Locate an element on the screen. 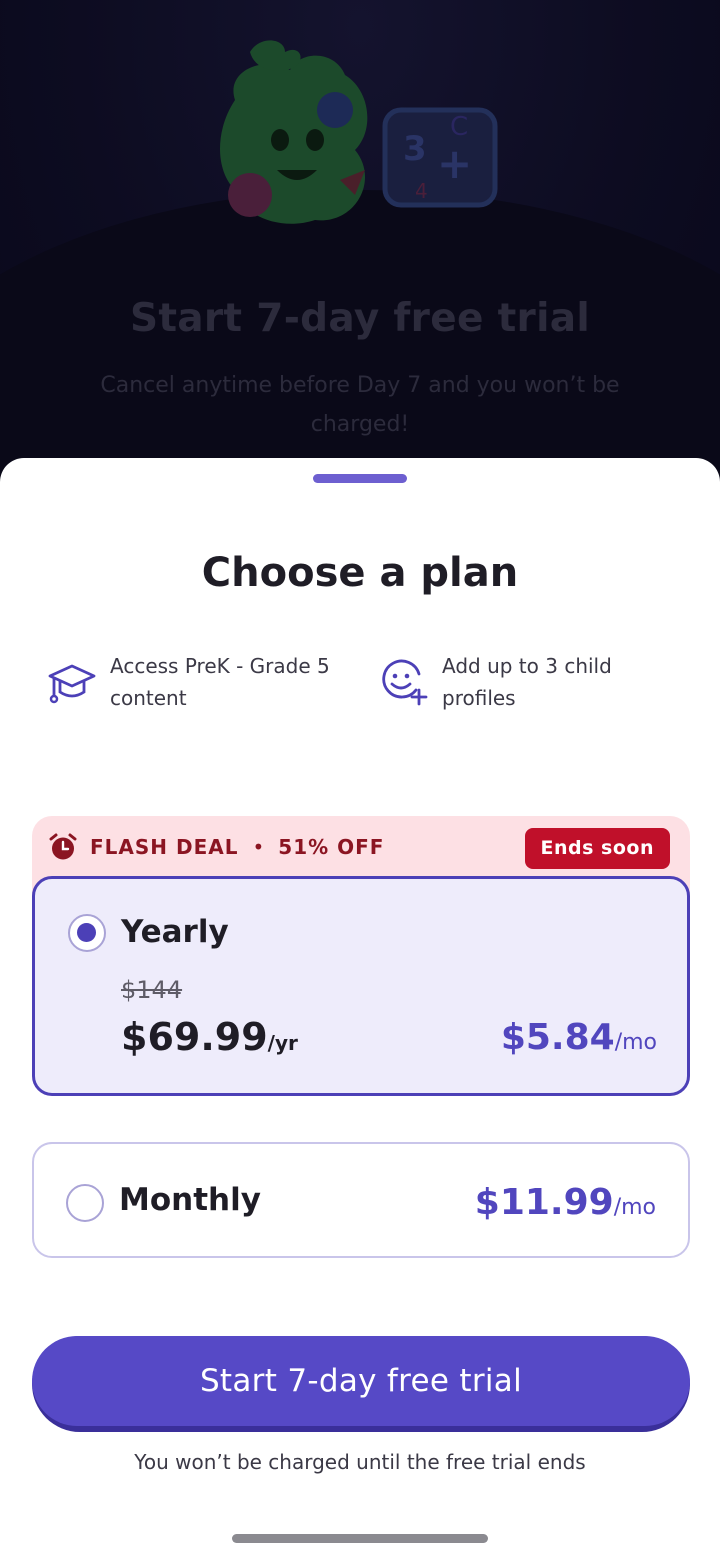 The image size is (720, 1560). home-indicator is located at coordinates (360, 1538).